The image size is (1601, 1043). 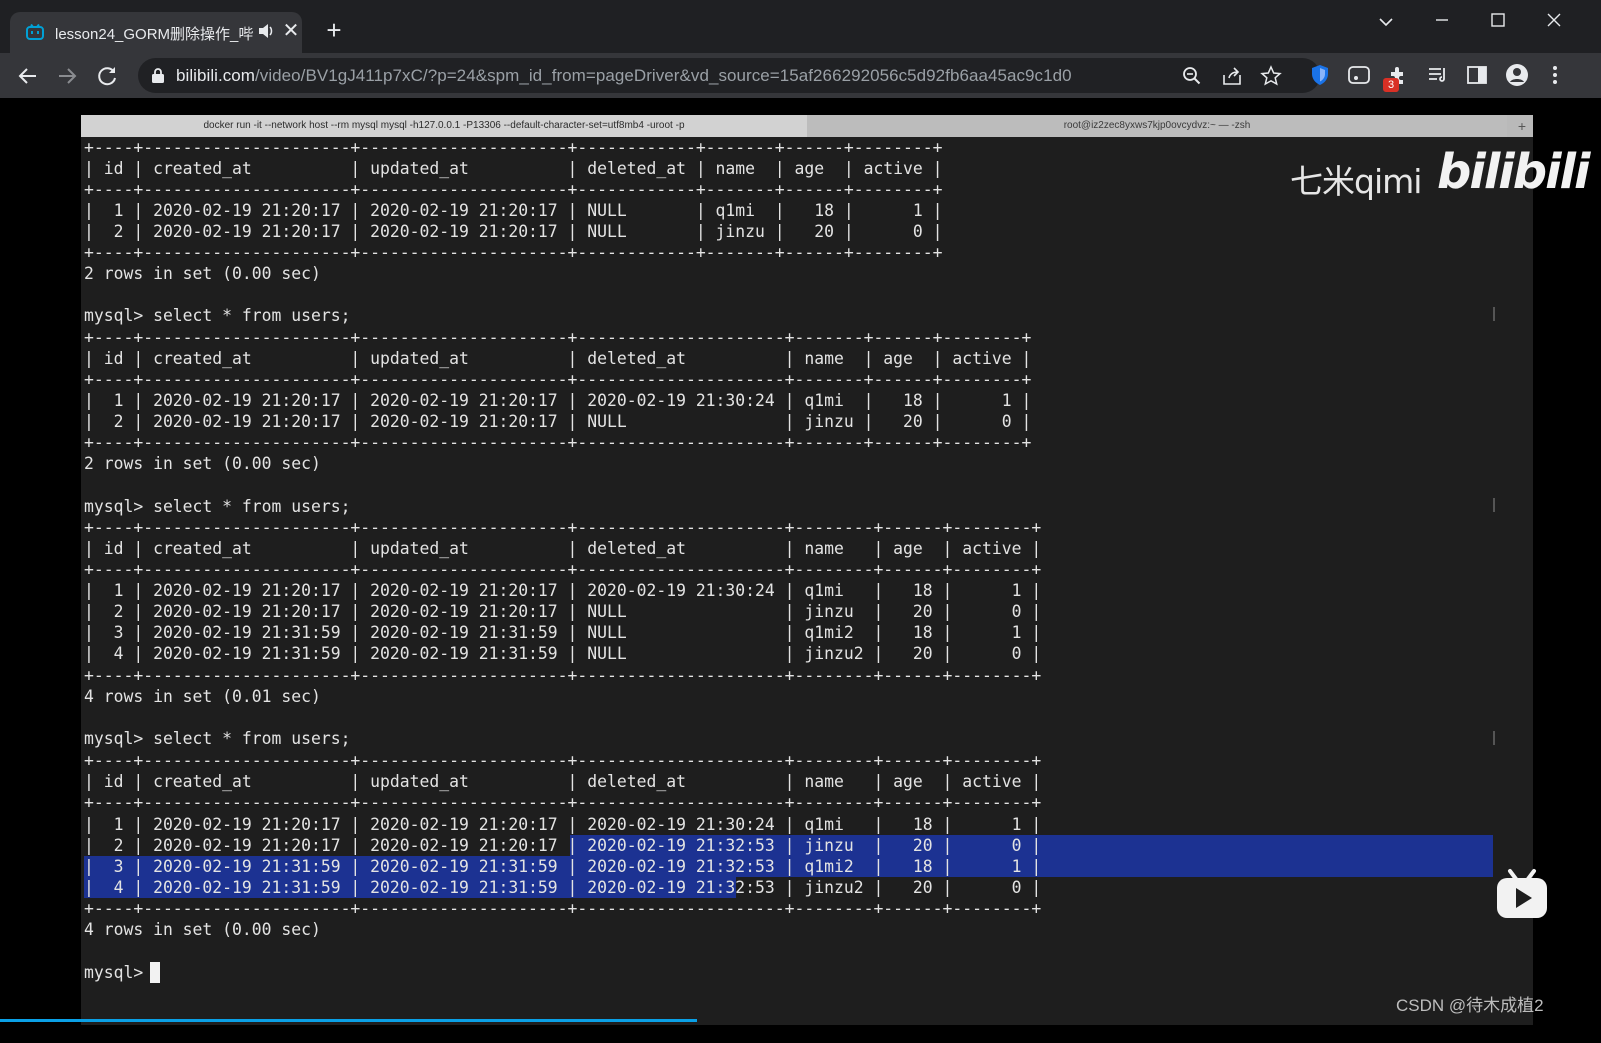 I want to click on bilibili-play-icon, so click(x=1522, y=894).